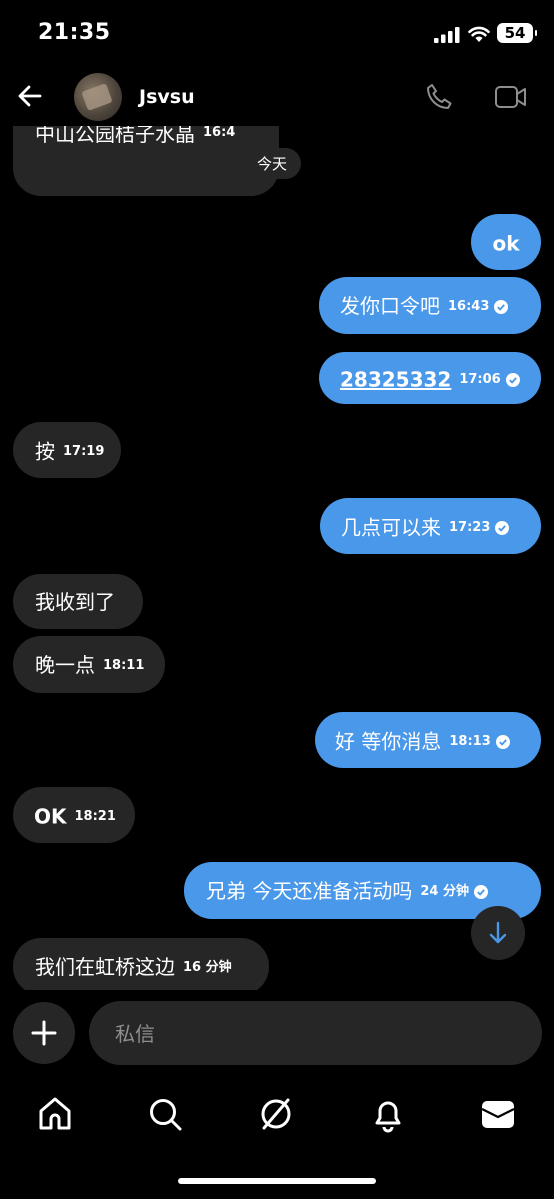 Image resolution: width=554 pixels, height=1199 pixels. I want to click on phone-icon, so click(439, 97).